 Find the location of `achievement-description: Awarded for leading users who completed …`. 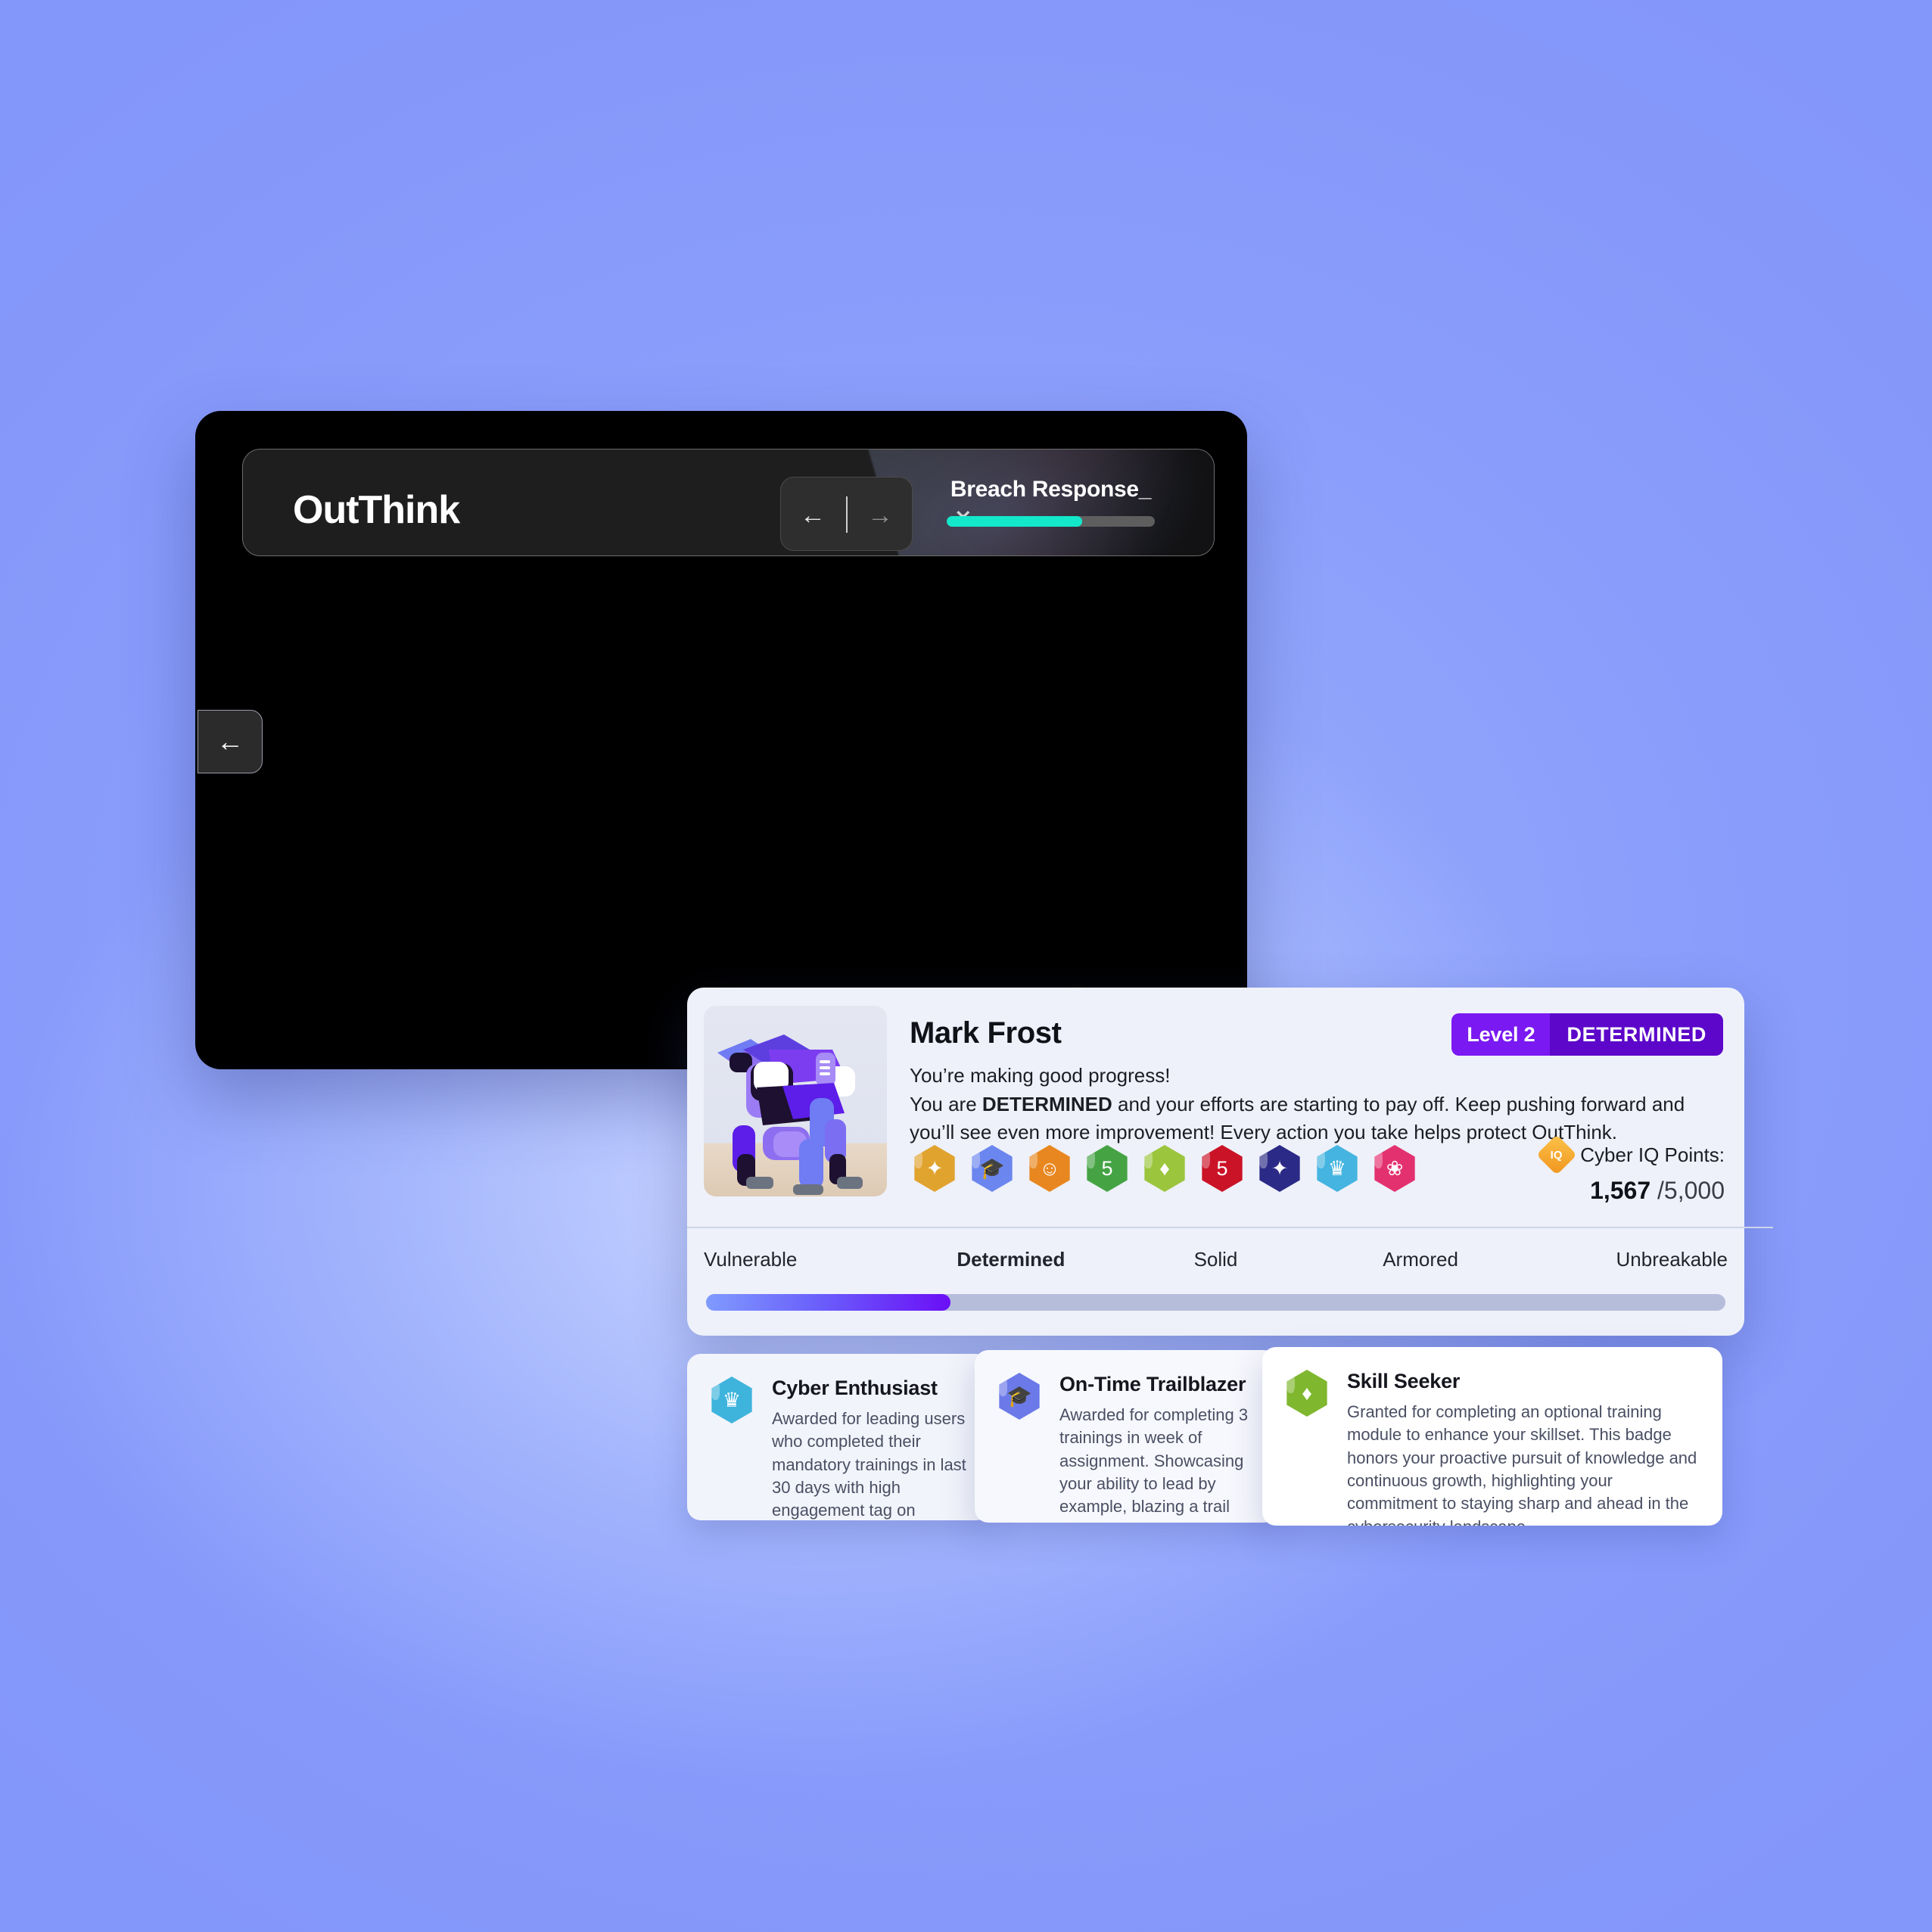

achievement-description: Awarded for leading users who completed … is located at coordinates (869, 1464).